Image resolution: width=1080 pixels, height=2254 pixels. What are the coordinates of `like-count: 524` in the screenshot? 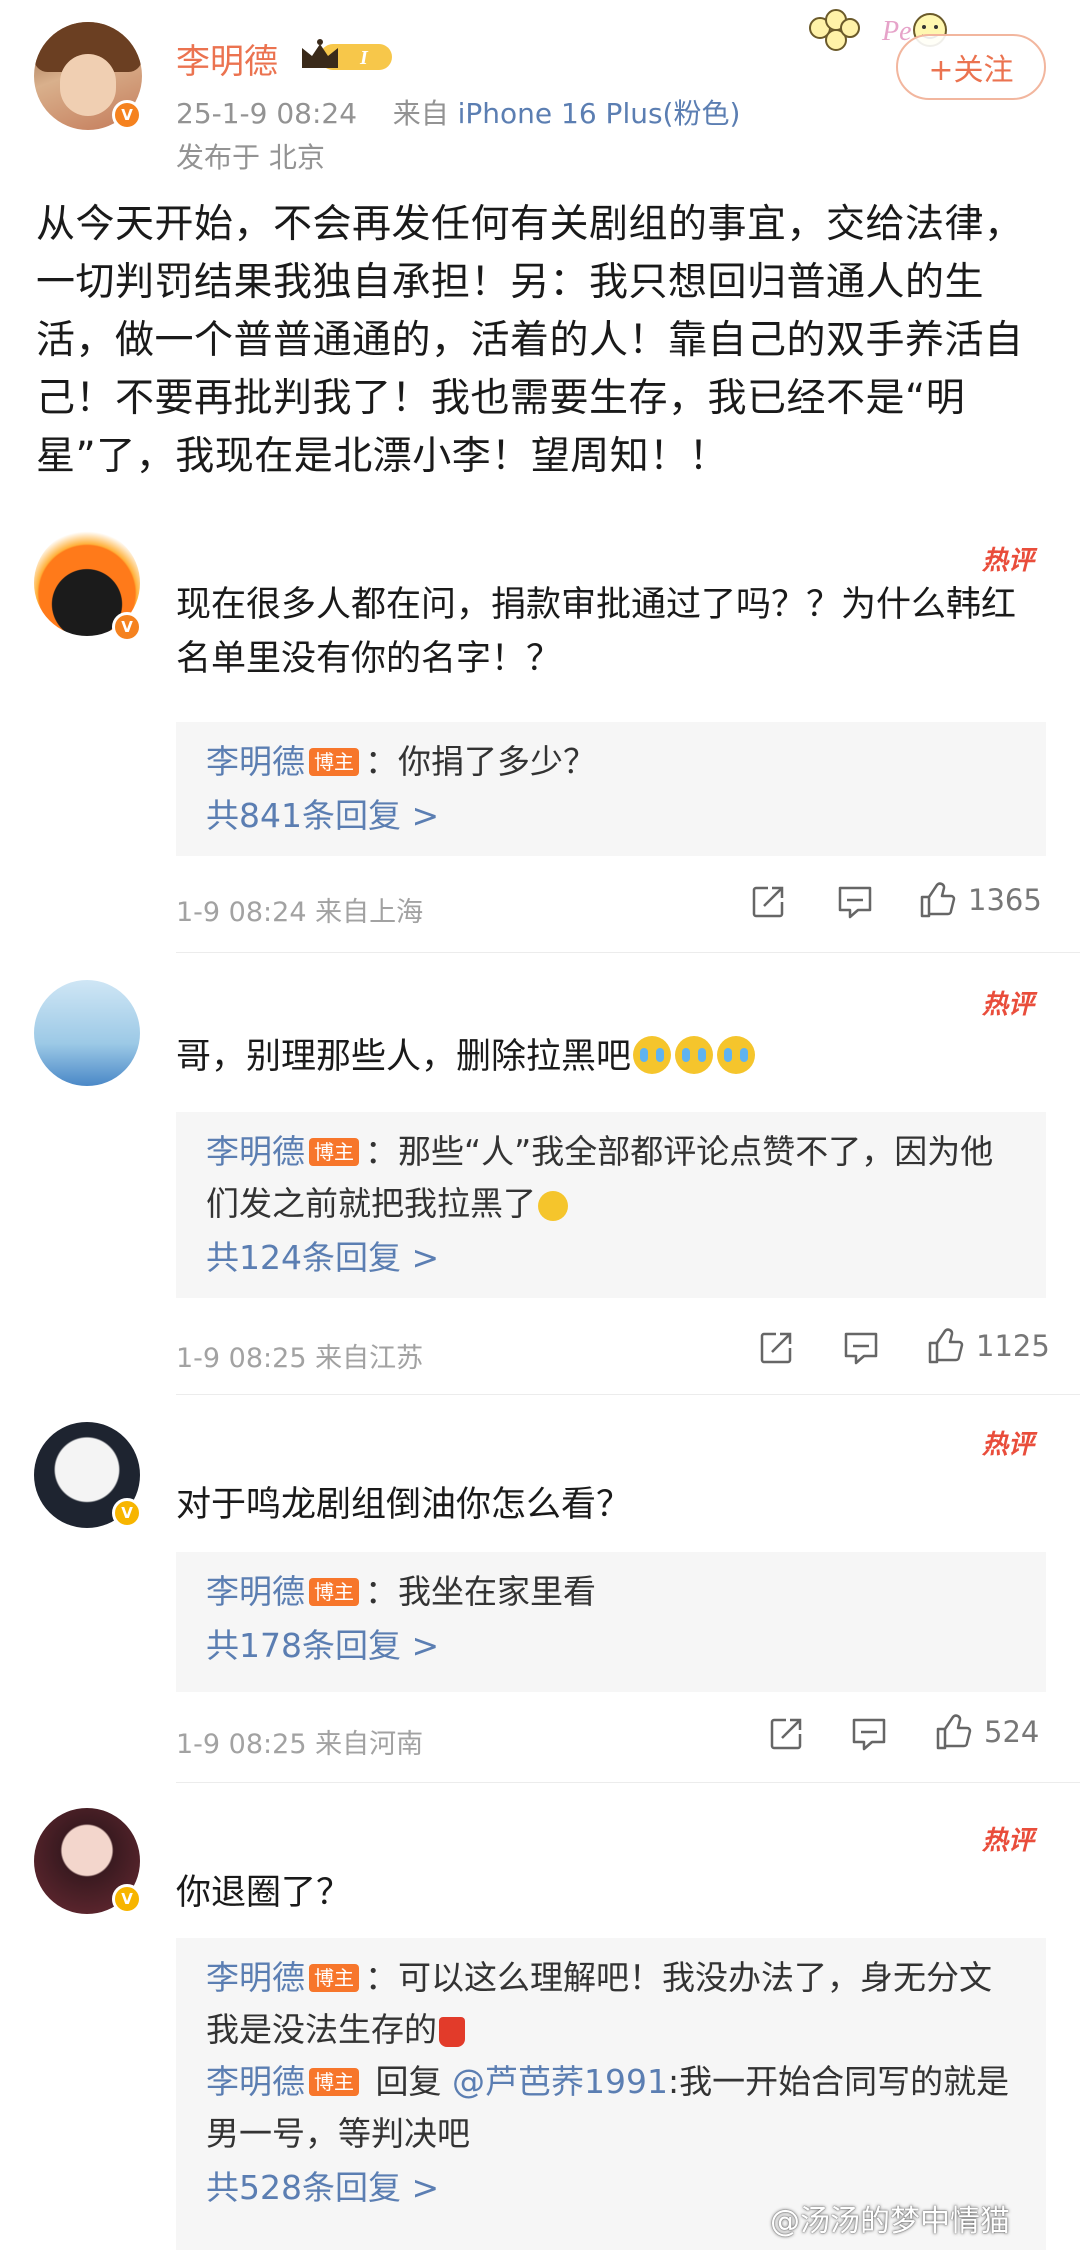 It's located at (1012, 1732).